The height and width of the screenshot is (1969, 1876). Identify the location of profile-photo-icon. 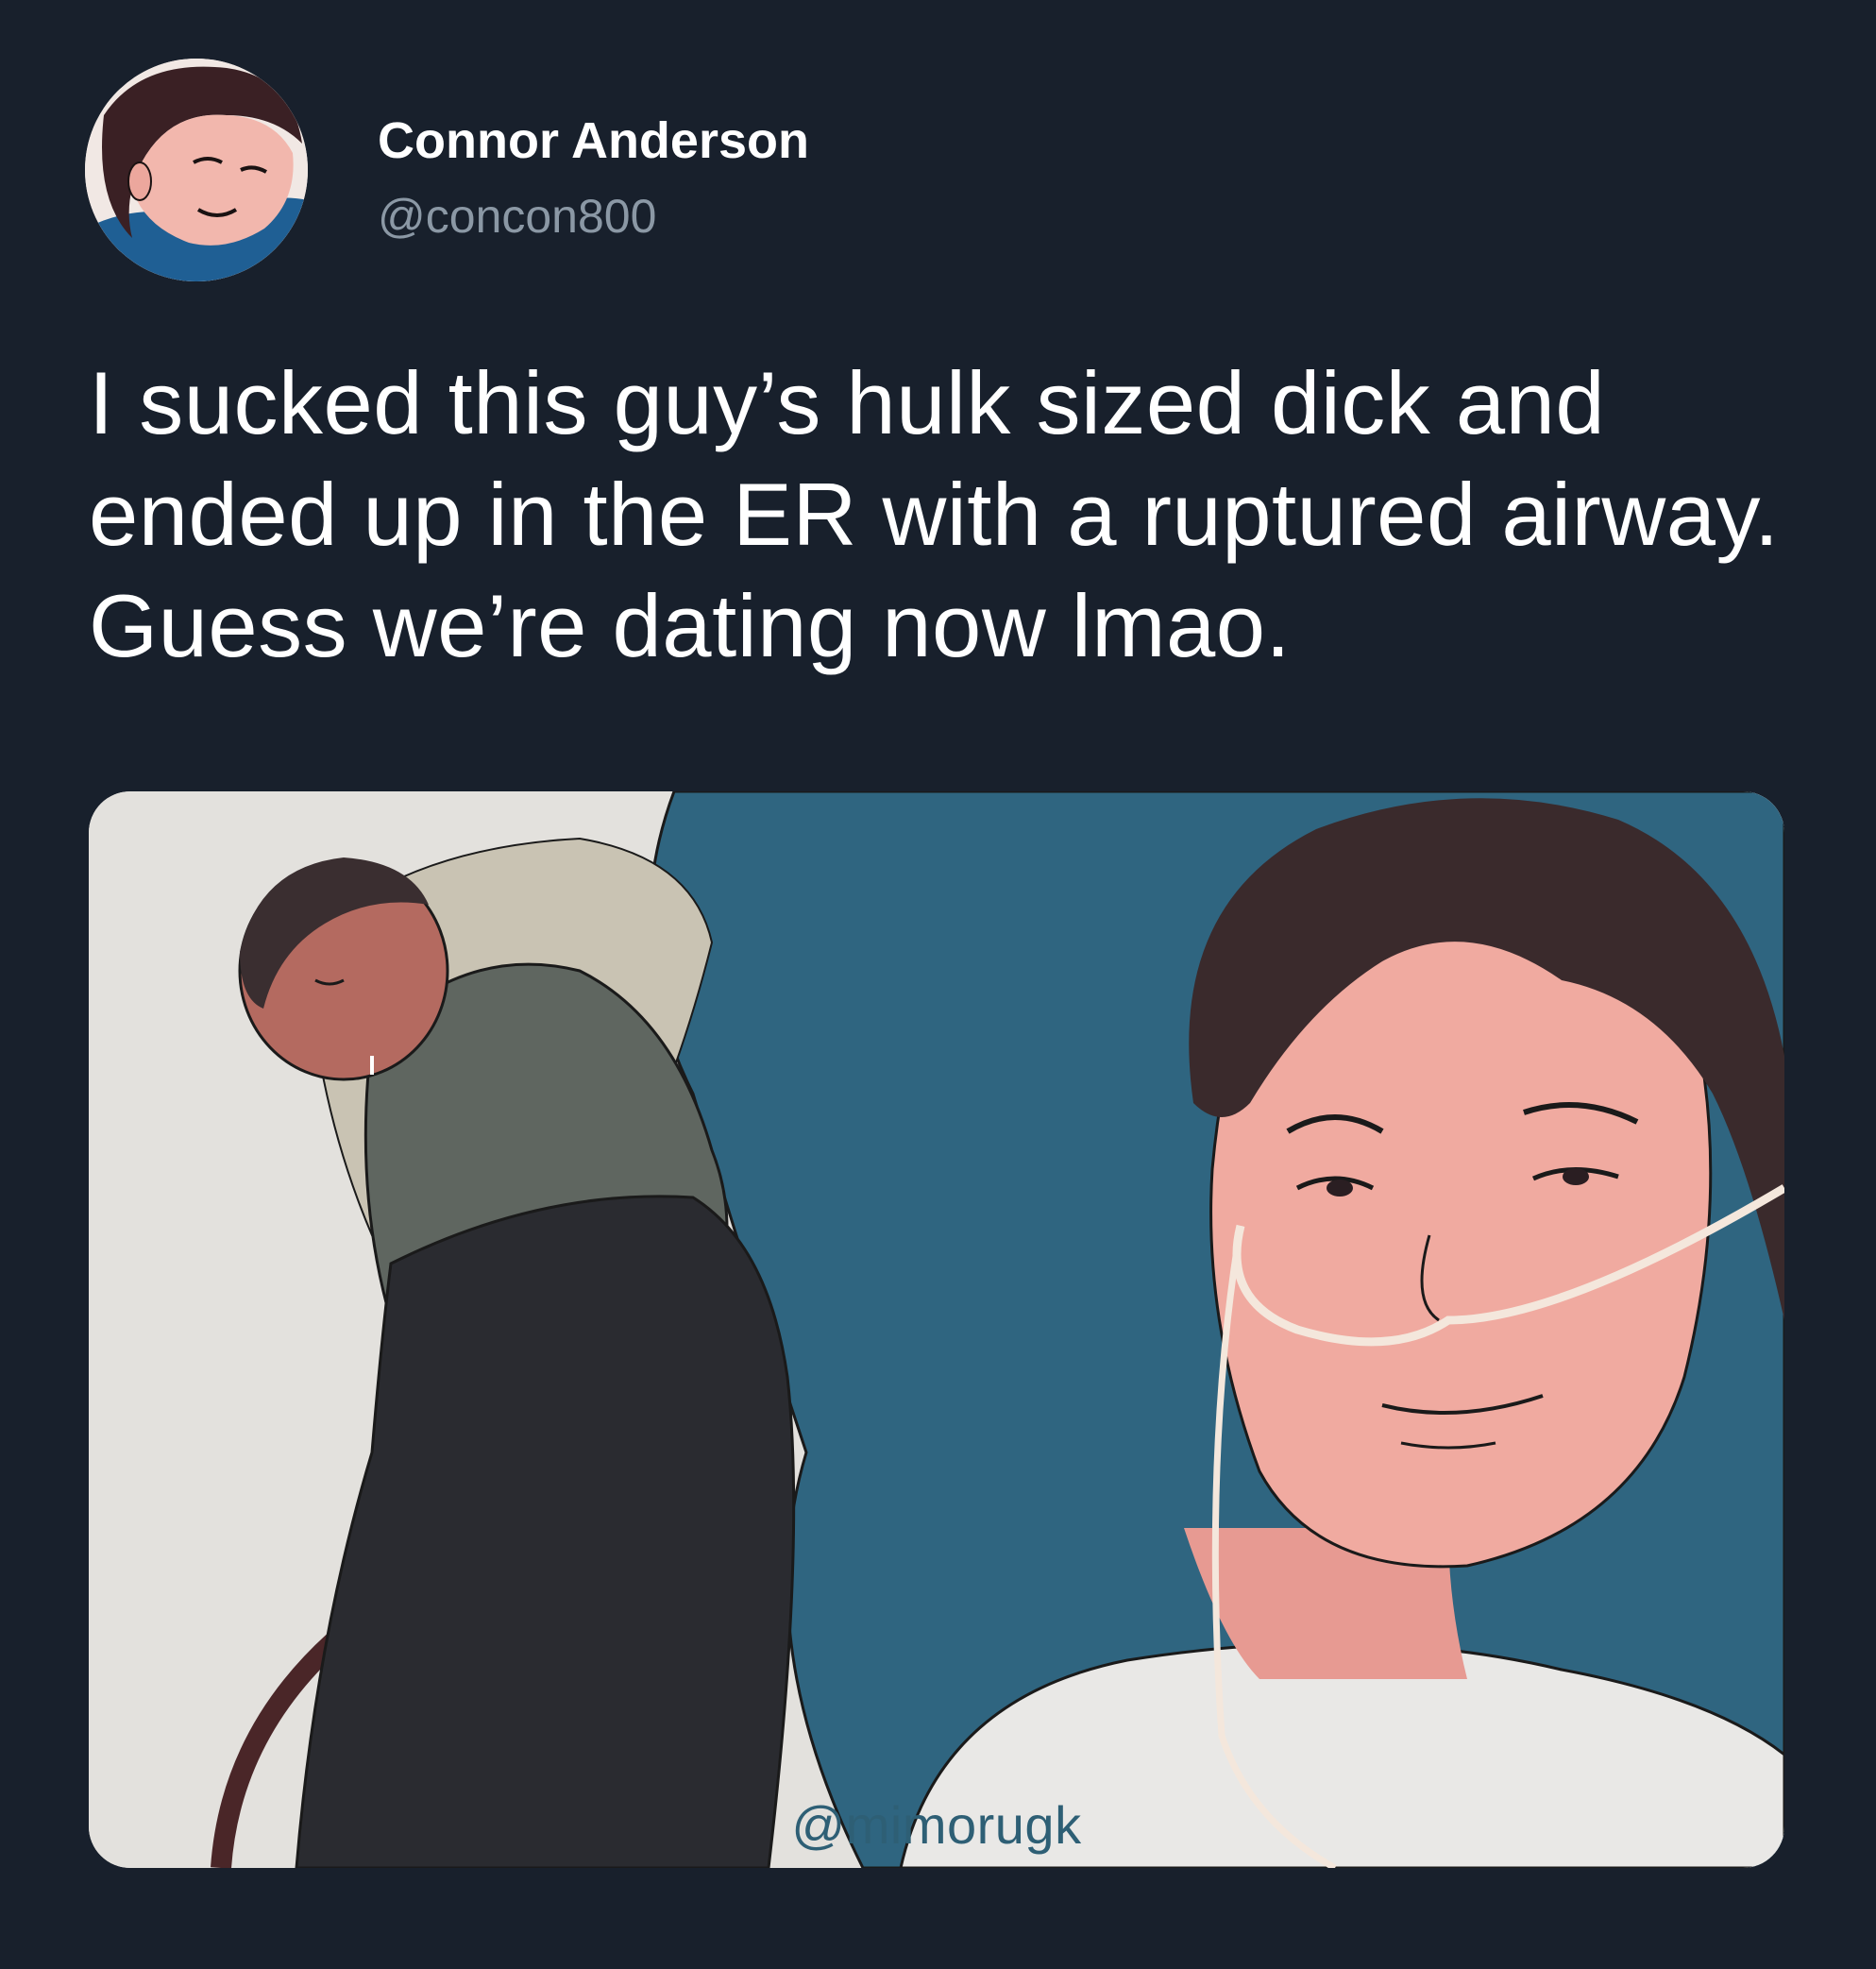
(196, 170).